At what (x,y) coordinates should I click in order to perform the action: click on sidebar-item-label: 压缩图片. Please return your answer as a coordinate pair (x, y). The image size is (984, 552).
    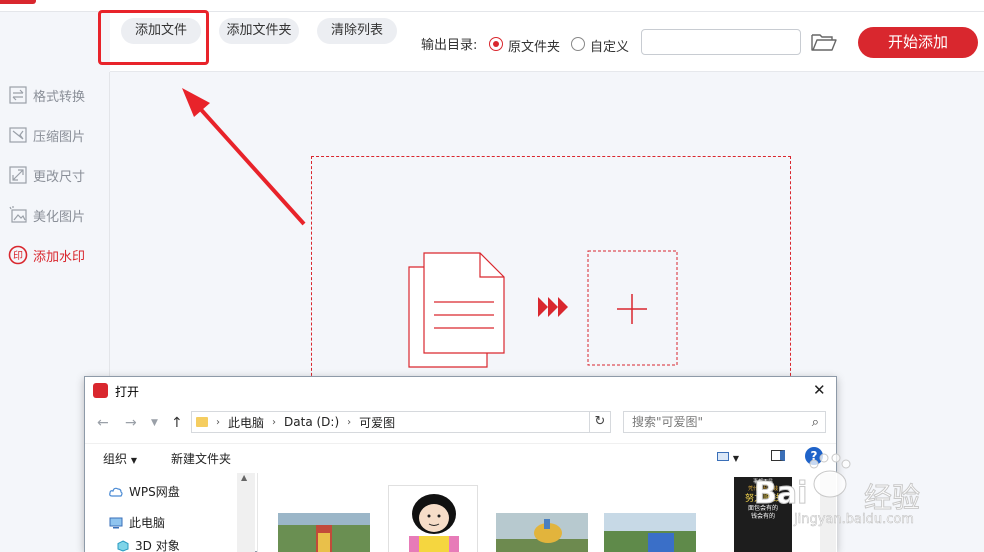
    Looking at the image, I should click on (59, 137).